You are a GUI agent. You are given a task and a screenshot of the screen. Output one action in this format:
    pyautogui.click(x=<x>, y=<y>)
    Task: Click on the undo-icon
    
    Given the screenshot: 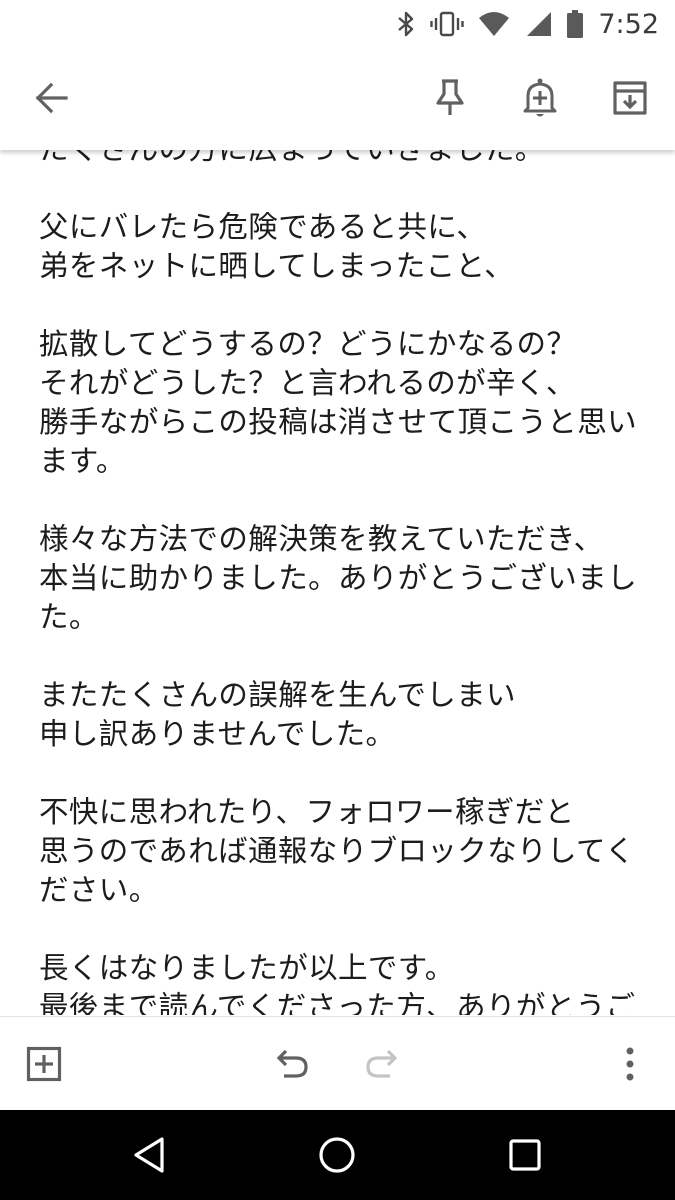 What is the action you would take?
    pyautogui.click(x=292, y=1064)
    